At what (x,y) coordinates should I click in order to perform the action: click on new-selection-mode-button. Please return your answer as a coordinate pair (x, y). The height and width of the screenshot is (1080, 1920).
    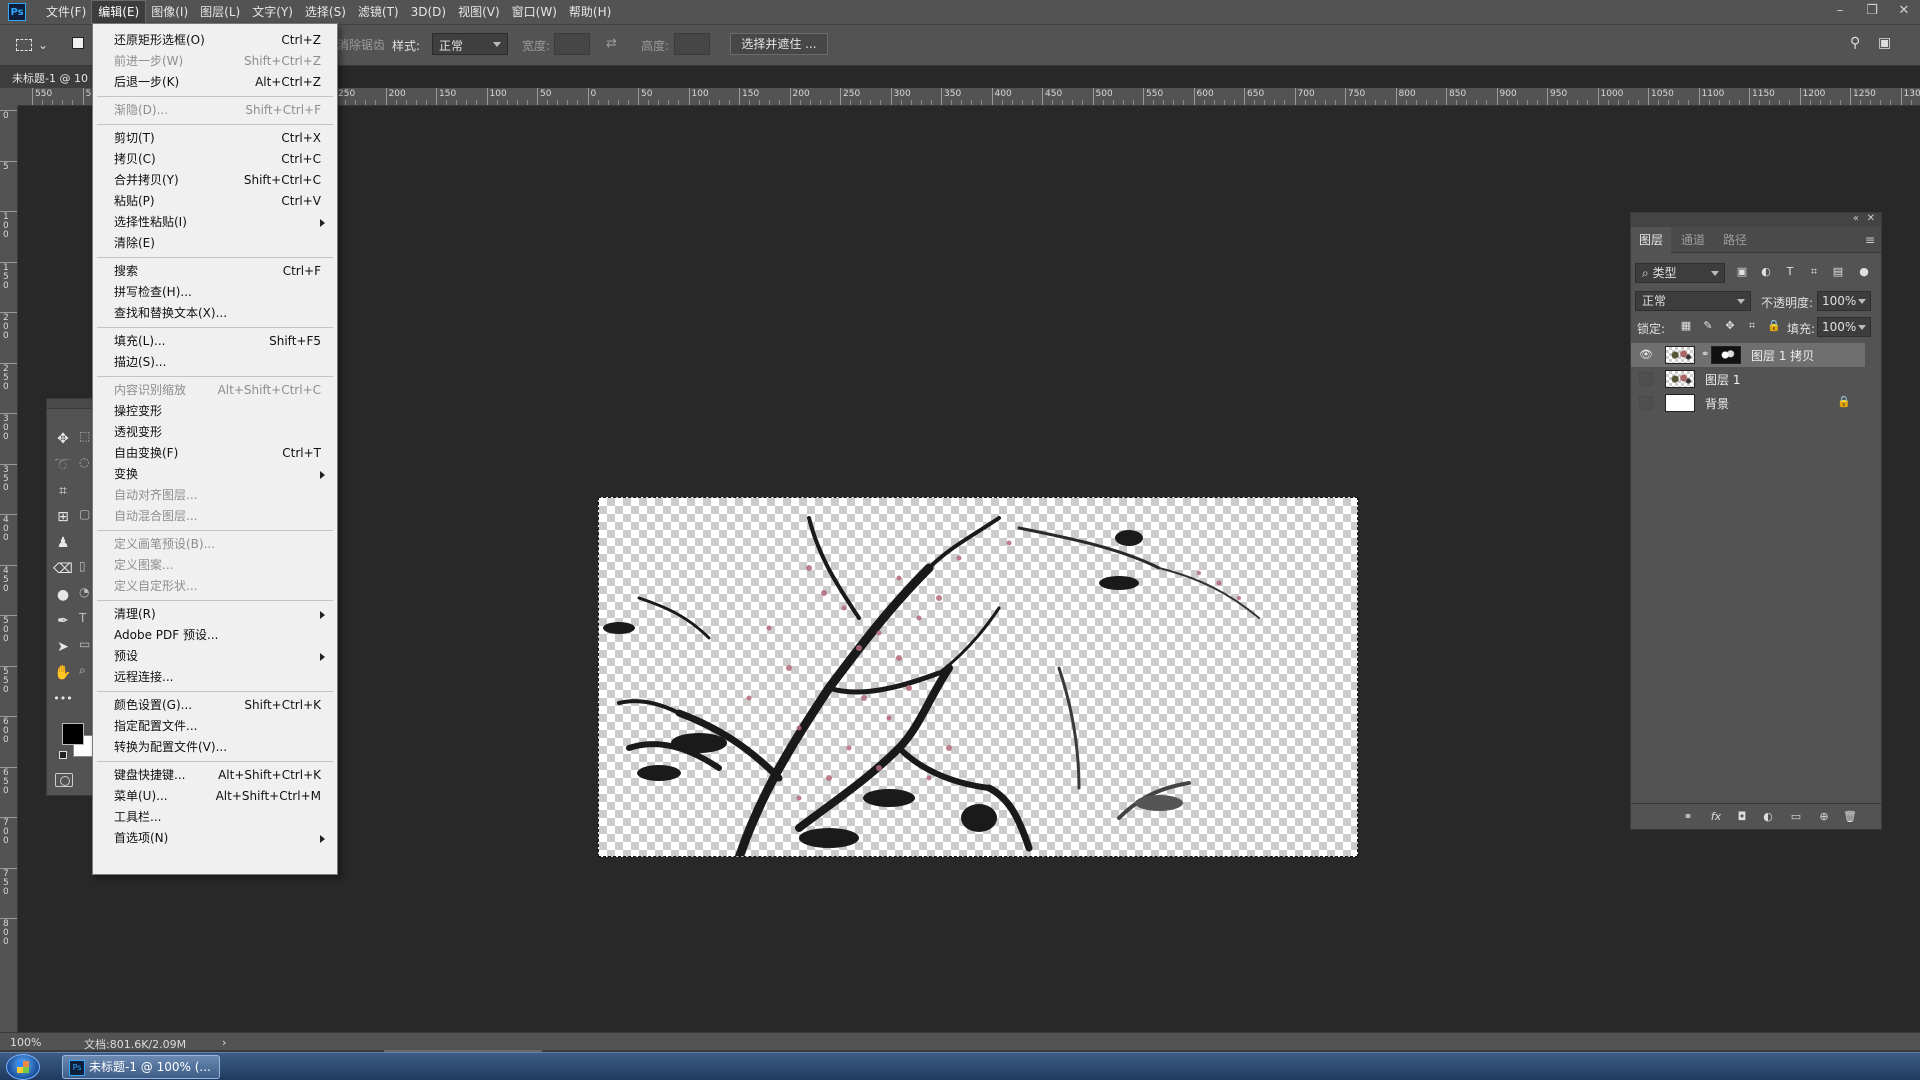
    Looking at the image, I should click on (78, 43).